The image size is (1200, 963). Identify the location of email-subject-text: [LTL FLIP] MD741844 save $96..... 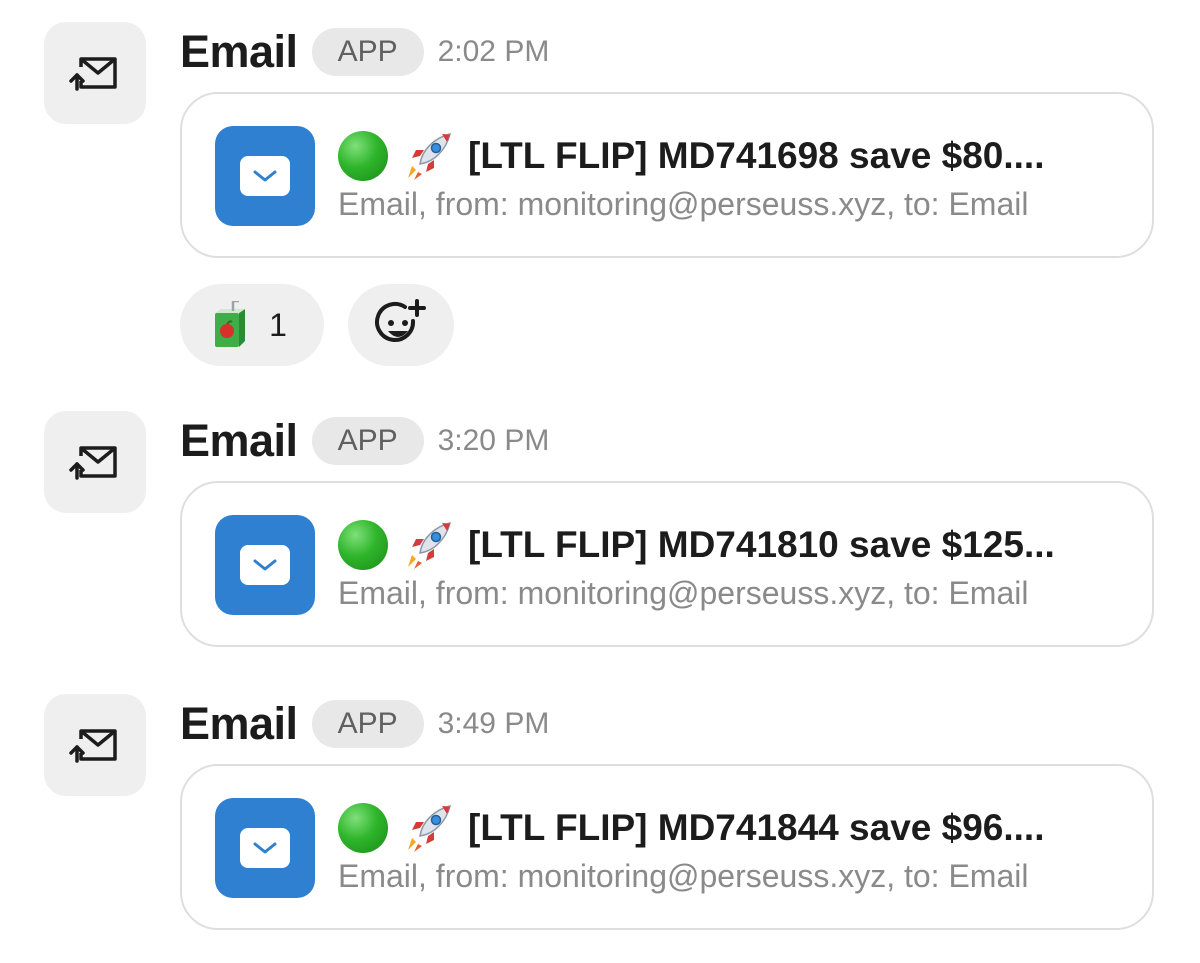
(756, 827).